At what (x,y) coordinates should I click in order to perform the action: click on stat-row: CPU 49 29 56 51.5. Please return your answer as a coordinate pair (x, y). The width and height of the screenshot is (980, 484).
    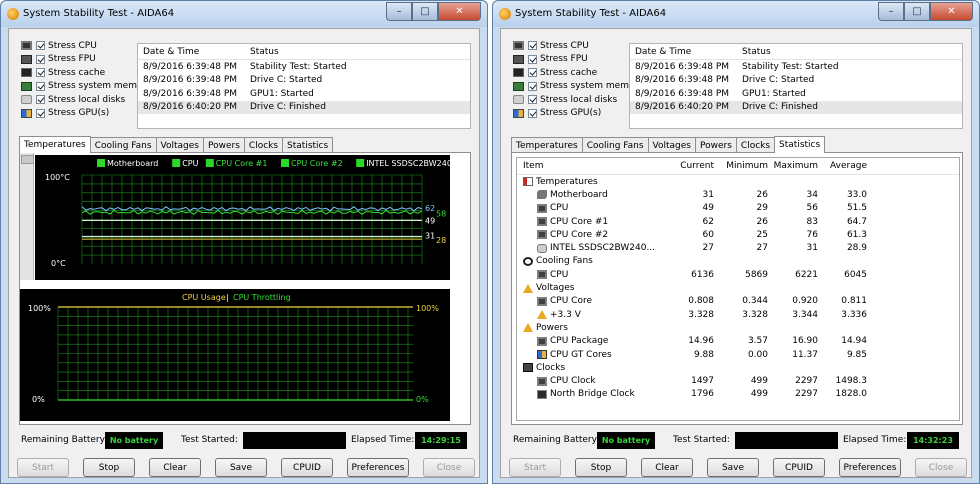
    Looking at the image, I should click on (738, 208).